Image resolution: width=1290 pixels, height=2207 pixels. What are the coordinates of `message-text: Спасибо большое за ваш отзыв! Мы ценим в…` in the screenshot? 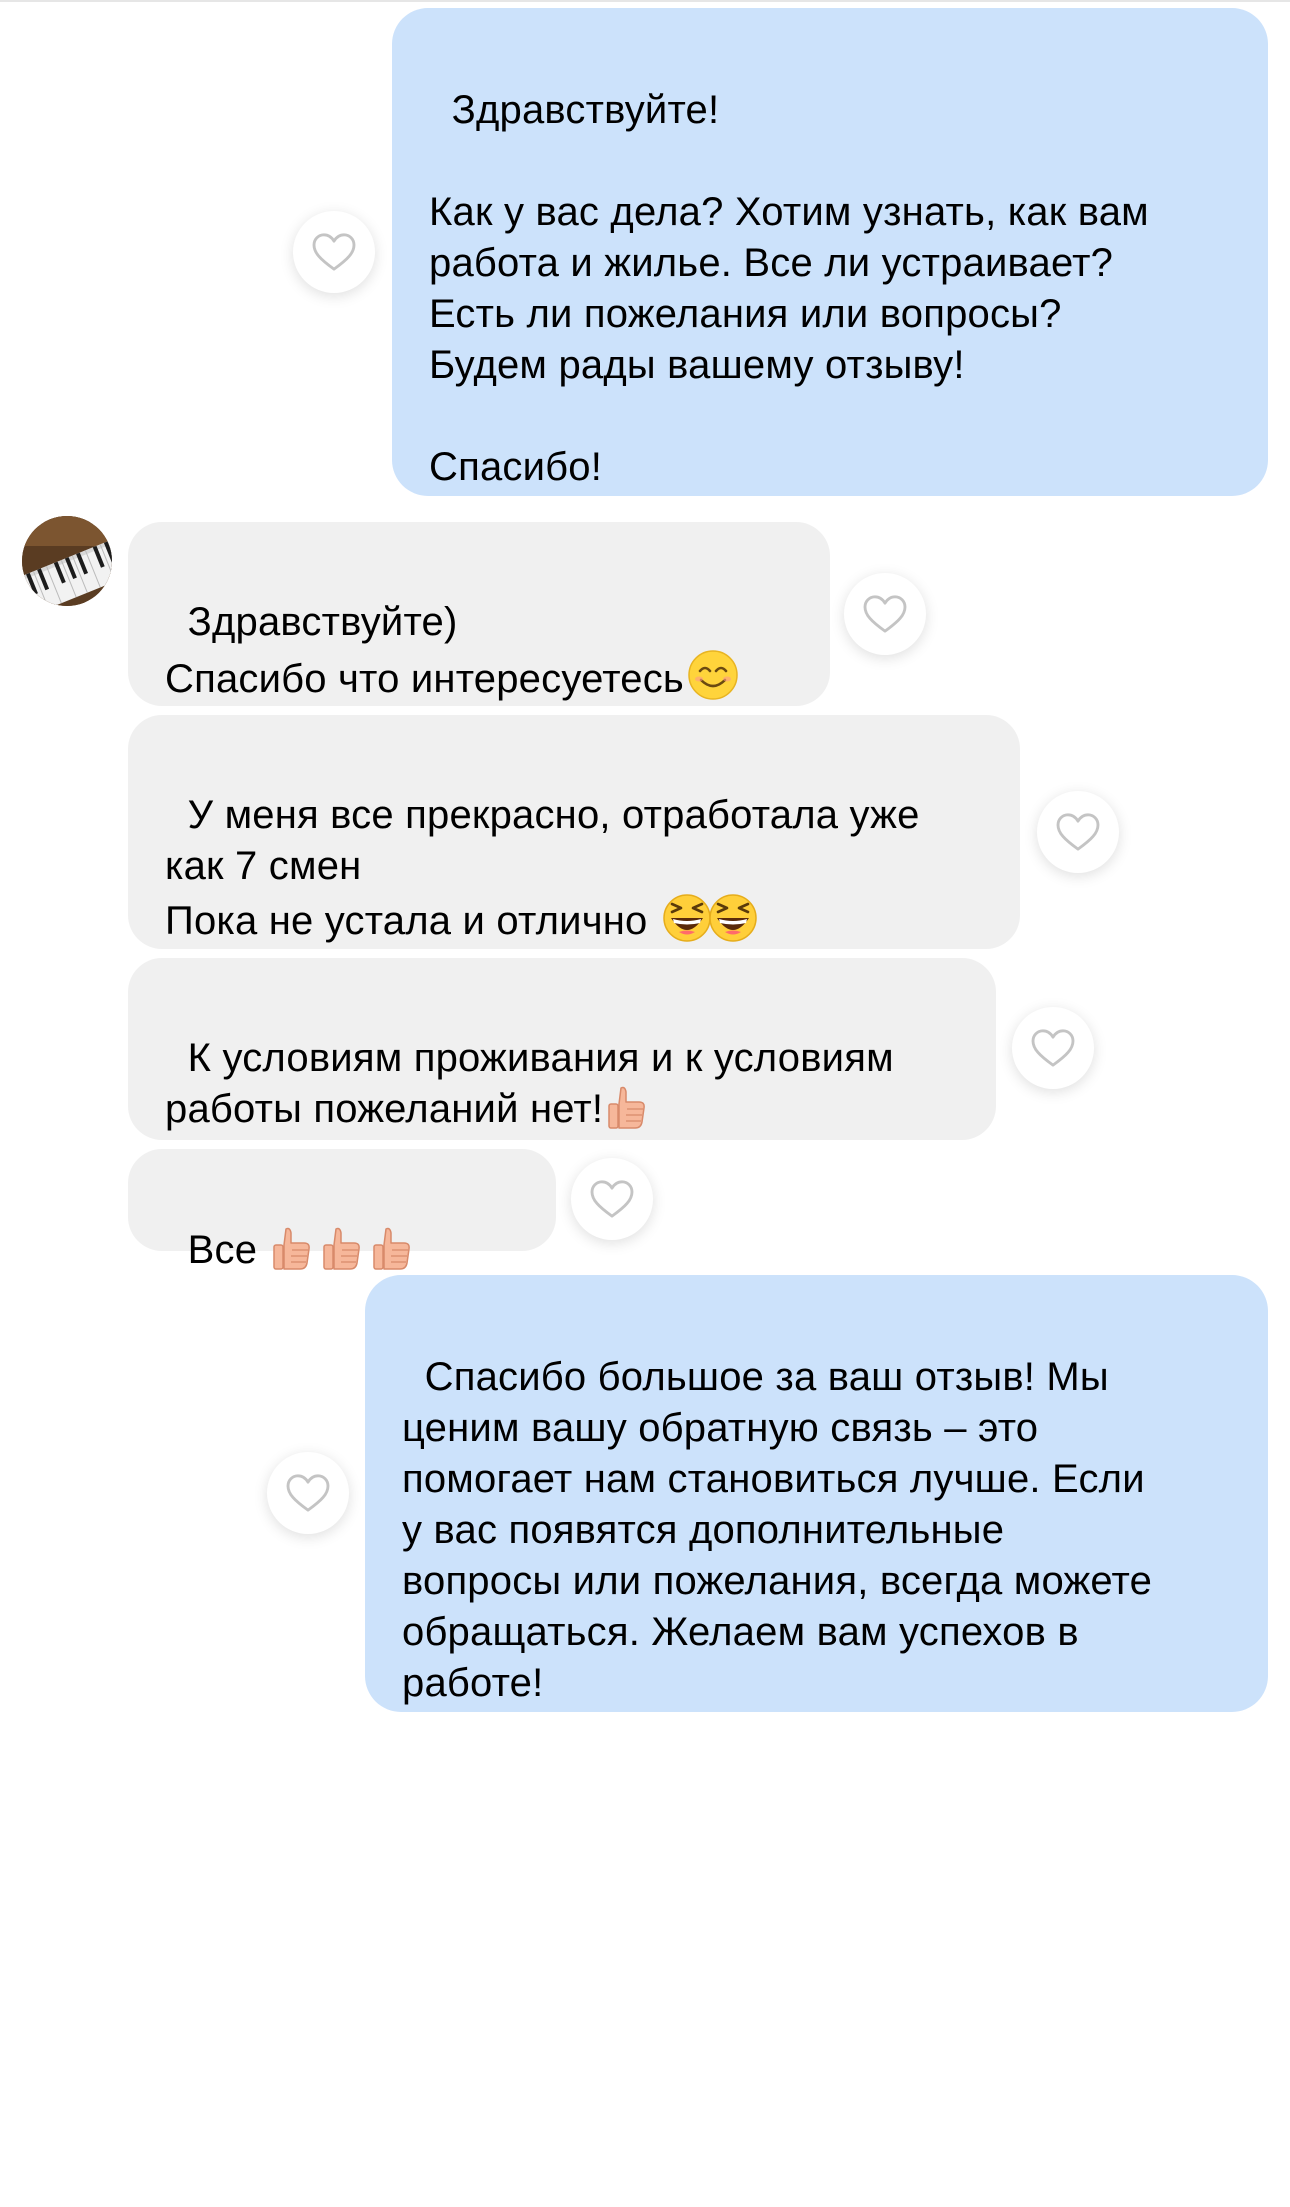 It's located at (777, 1530).